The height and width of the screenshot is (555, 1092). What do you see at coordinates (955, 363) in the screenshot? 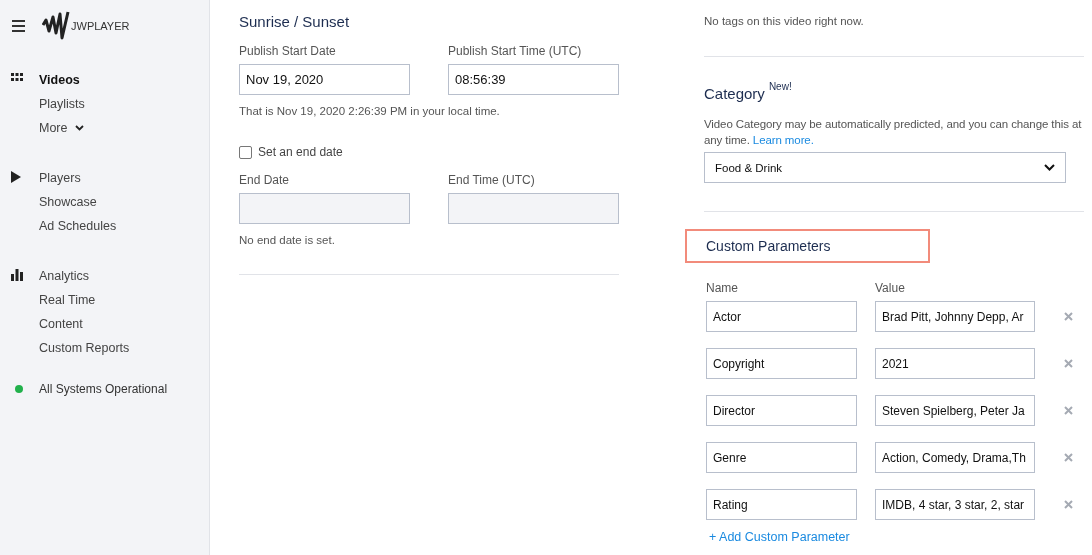
I see `parameter-value-field: 2021` at bounding box center [955, 363].